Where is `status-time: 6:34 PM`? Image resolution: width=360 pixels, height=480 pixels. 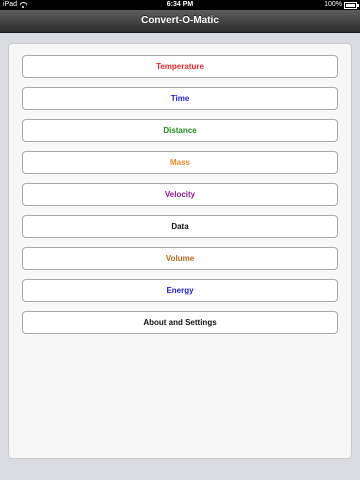
status-time: 6:34 PM is located at coordinates (180, 4).